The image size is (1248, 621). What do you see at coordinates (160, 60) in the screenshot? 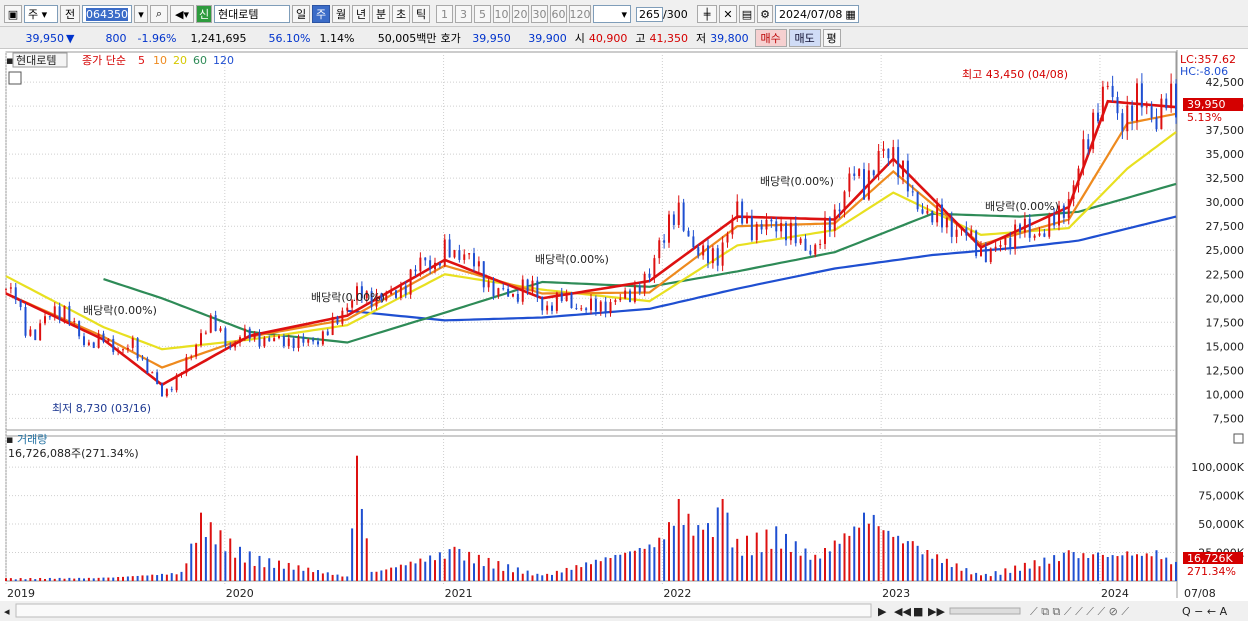
I see `legend-ma-10: 10` at bounding box center [160, 60].